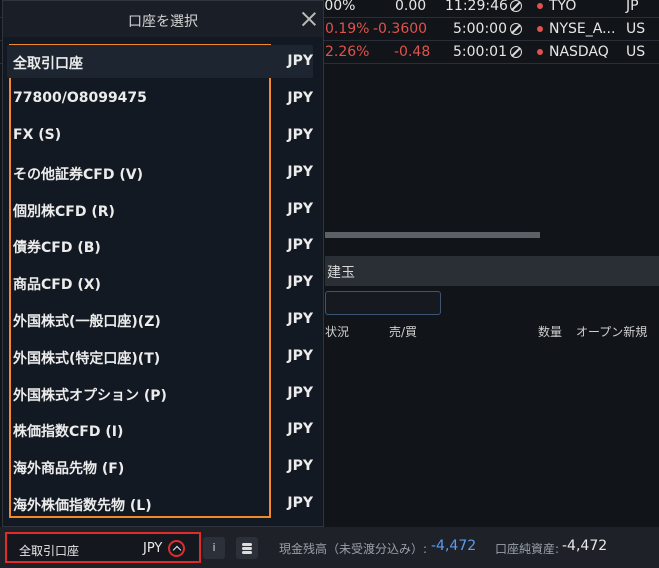 The height and width of the screenshot is (568, 659). What do you see at coordinates (480, 29) in the screenshot?
I see `time-cell: 5:00:00` at bounding box center [480, 29].